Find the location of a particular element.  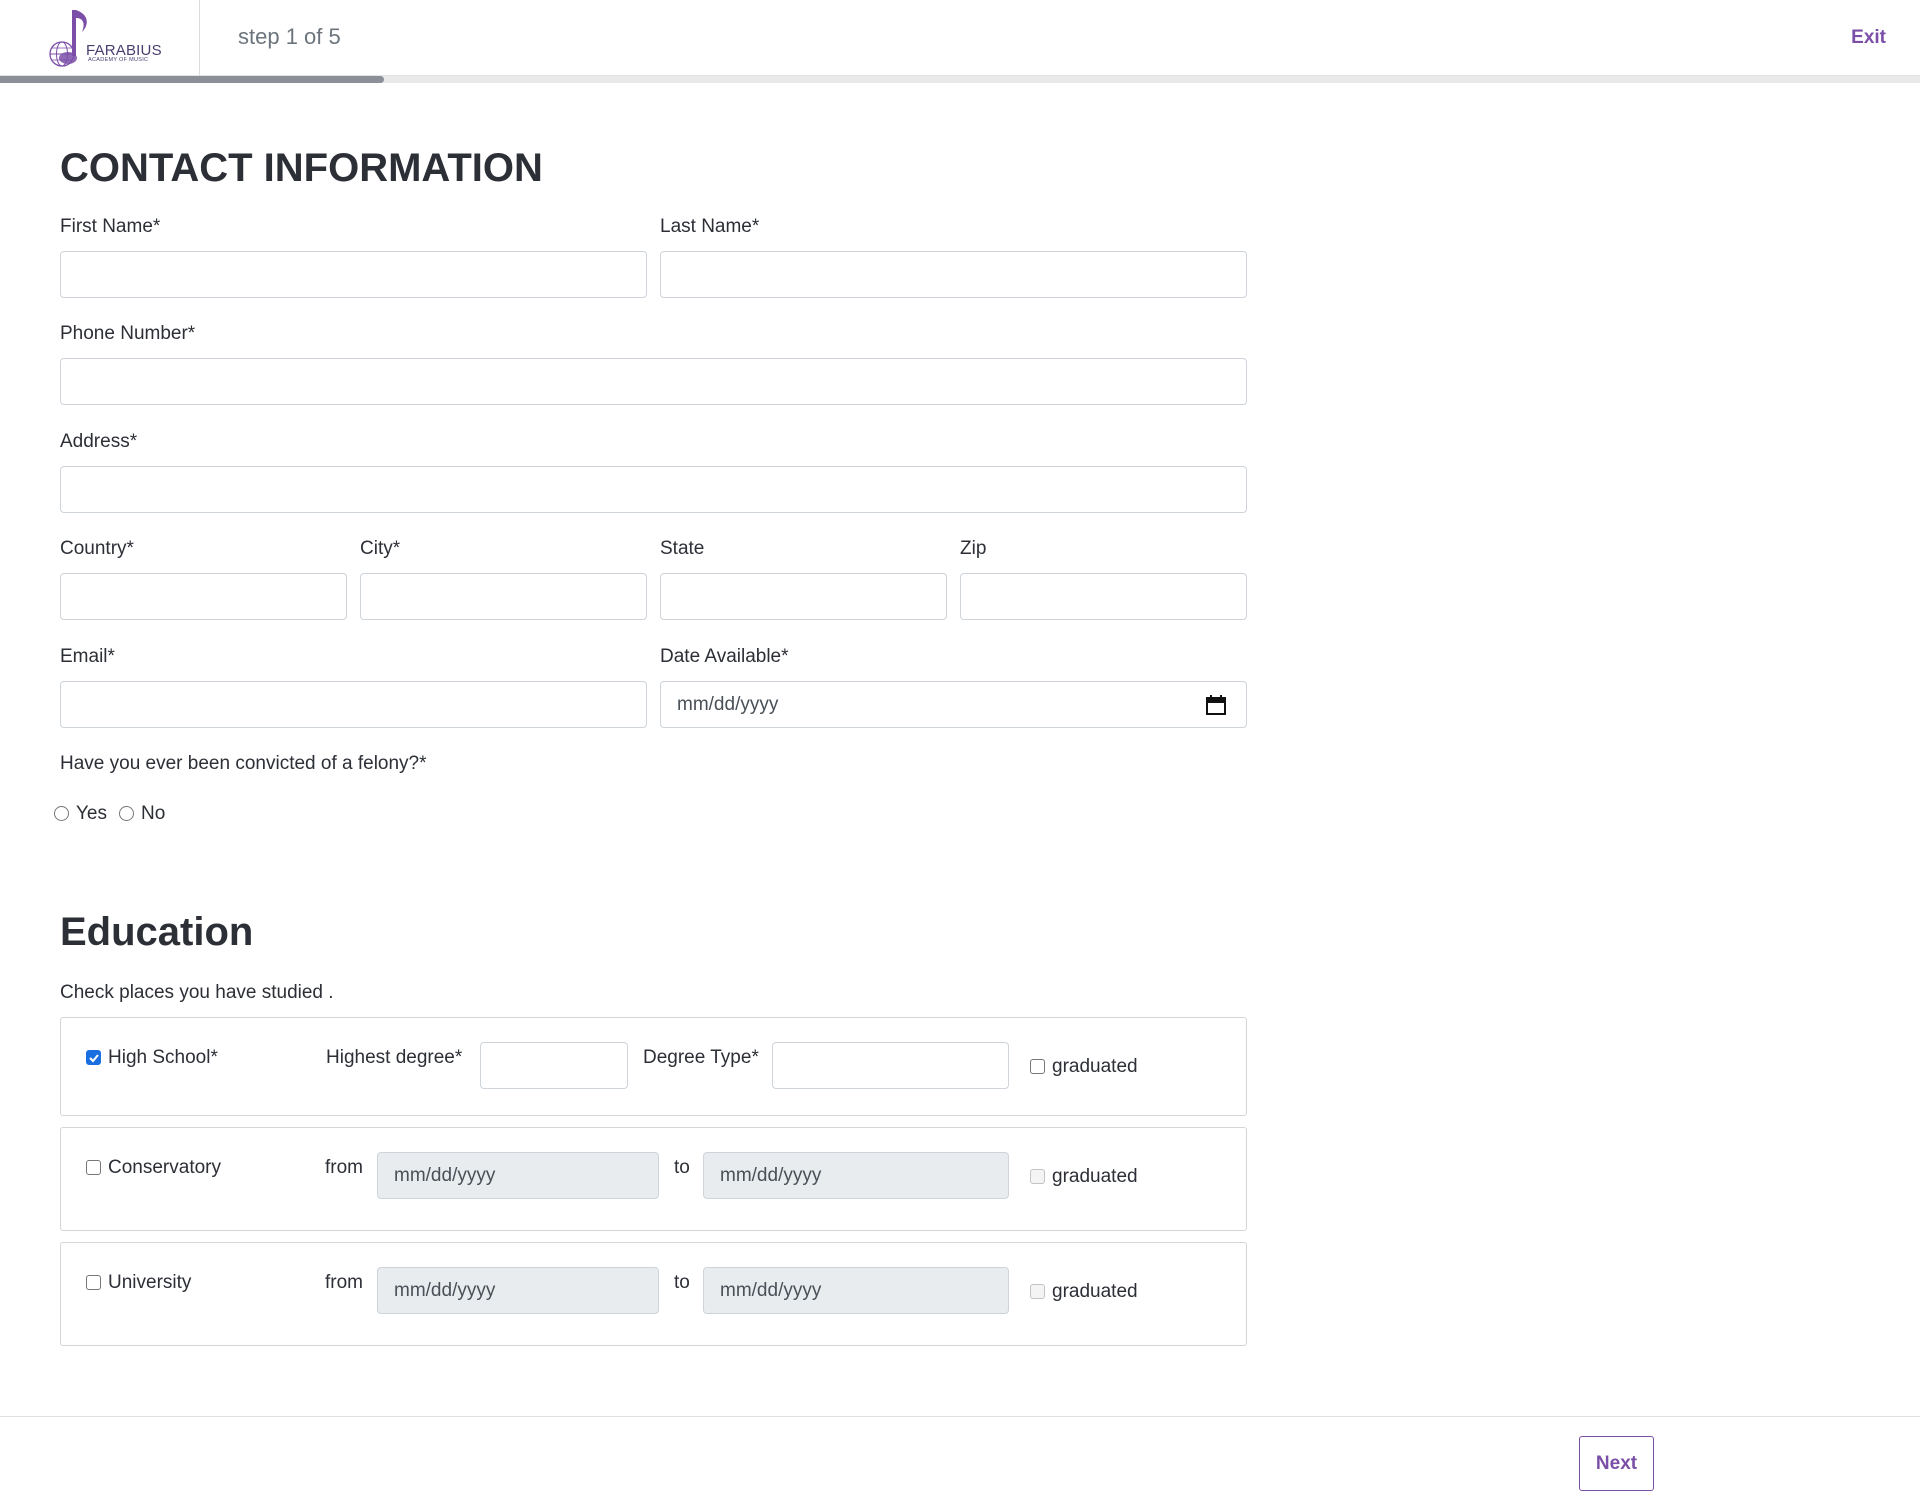

phone-input is located at coordinates (653, 381).